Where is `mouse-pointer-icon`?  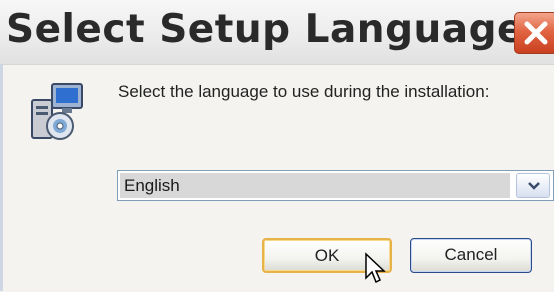
mouse-pointer-icon is located at coordinates (375, 268).